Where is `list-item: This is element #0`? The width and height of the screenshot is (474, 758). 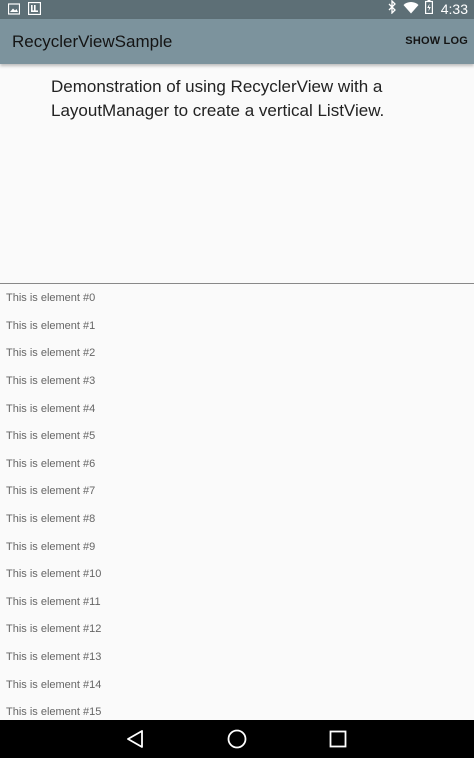 list-item: This is element #0 is located at coordinates (237, 298).